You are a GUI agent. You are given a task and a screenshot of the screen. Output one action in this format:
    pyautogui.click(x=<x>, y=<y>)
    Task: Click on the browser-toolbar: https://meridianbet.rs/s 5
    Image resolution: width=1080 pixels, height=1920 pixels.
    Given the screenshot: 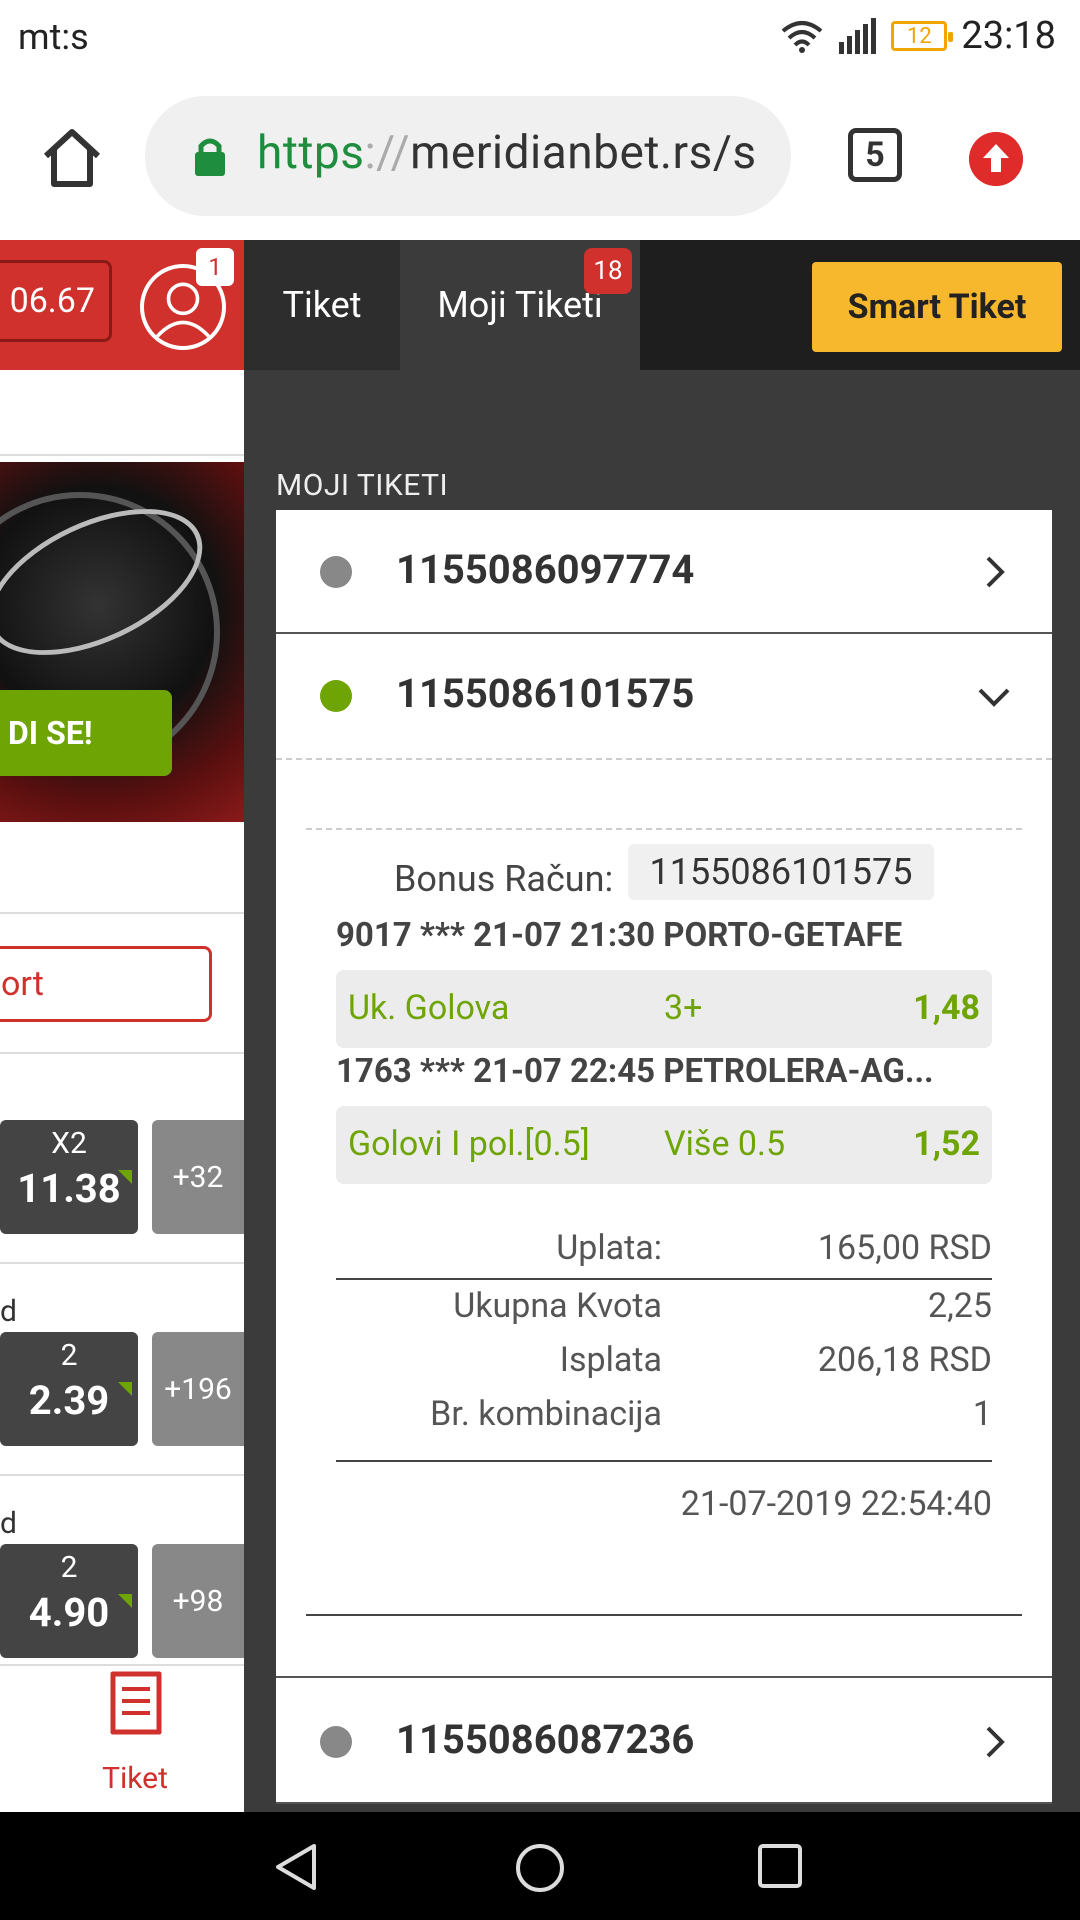 What is the action you would take?
    pyautogui.click(x=540, y=158)
    